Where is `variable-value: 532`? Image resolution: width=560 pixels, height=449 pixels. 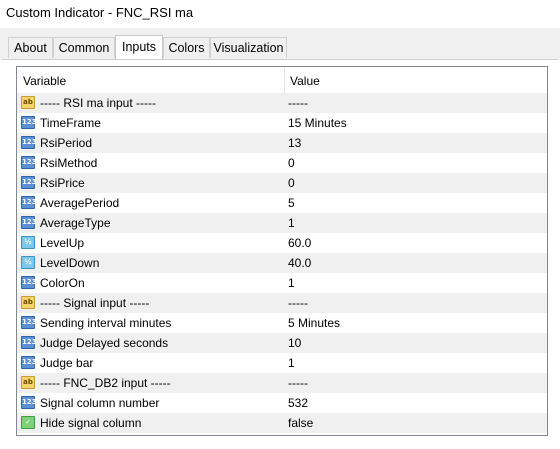 variable-value: 532 is located at coordinates (298, 403).